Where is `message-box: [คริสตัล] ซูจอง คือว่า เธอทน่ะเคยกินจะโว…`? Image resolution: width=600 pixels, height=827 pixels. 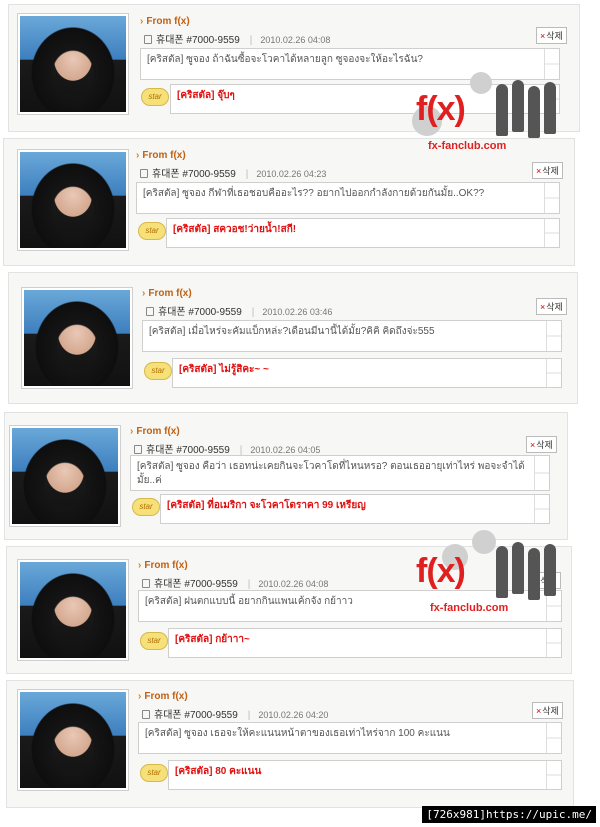 message-box: [คริสตัล] ซูจอง คือว่า เธอทน่ะเคยกินจะโว… is located at coordinates (340, 473).